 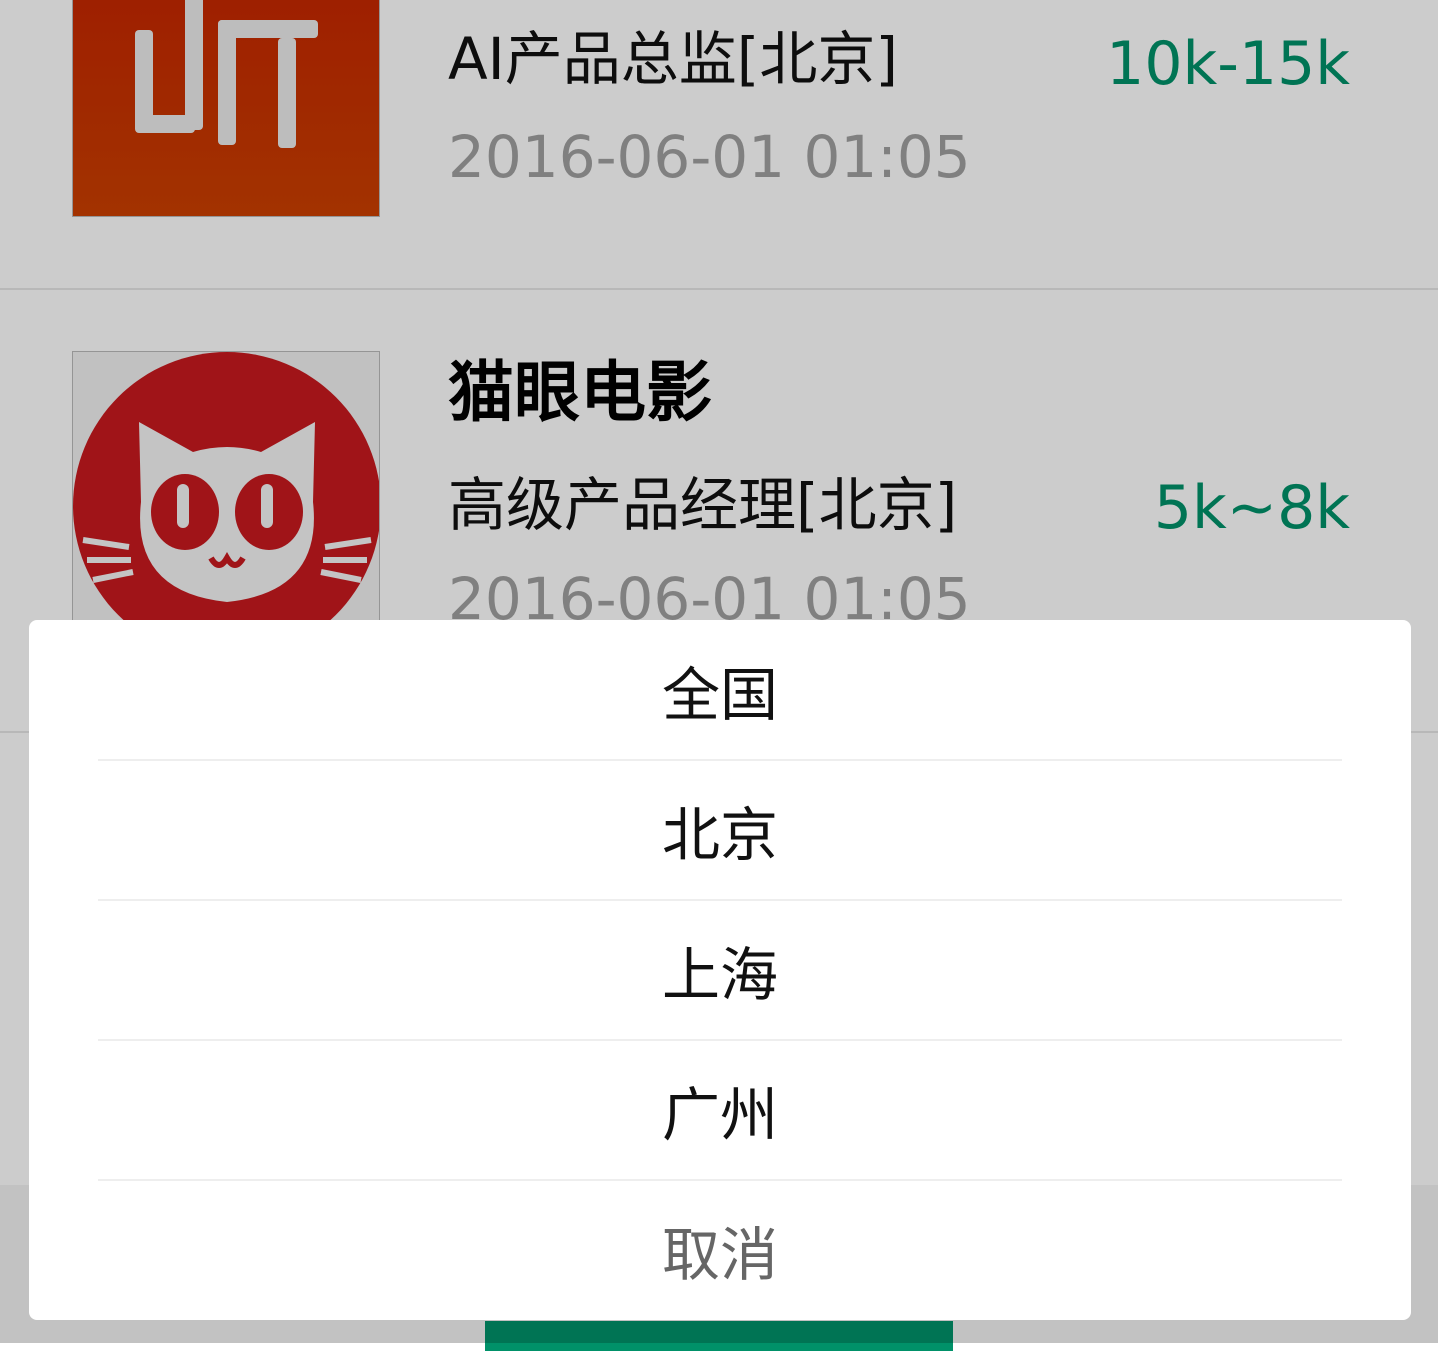 I want to click on city-option-guangzhou: 广州, so click(x=720, y=1110).